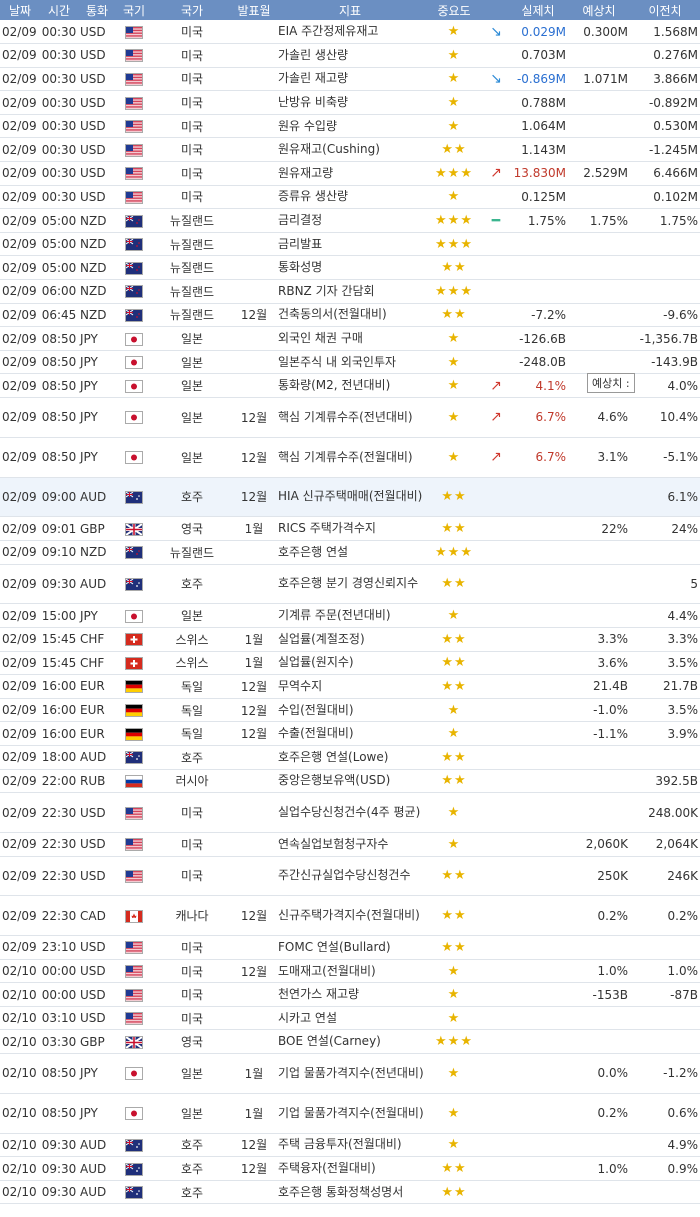 This screenshot has width=700, height=1217. Describe the element at coordinates (350, 994) in the screenshot. I see `table-row: 02/10 00:00 USD 미국 천연가스 재고량 ★ -153B -87B` at that location.